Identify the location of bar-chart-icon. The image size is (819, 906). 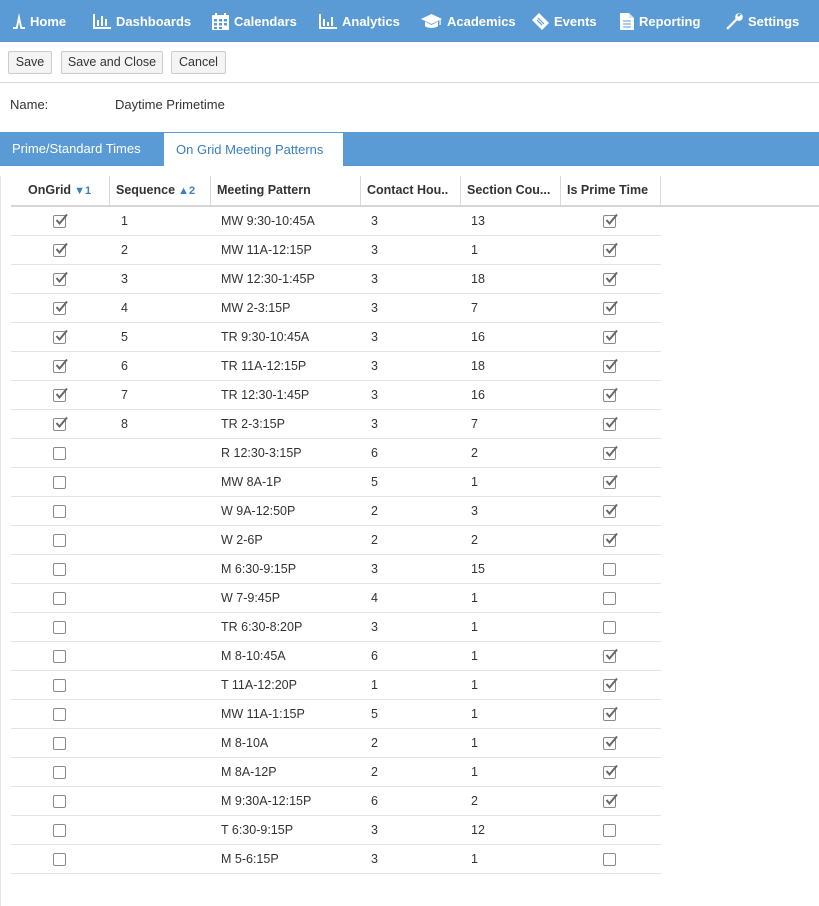
(104, 21).